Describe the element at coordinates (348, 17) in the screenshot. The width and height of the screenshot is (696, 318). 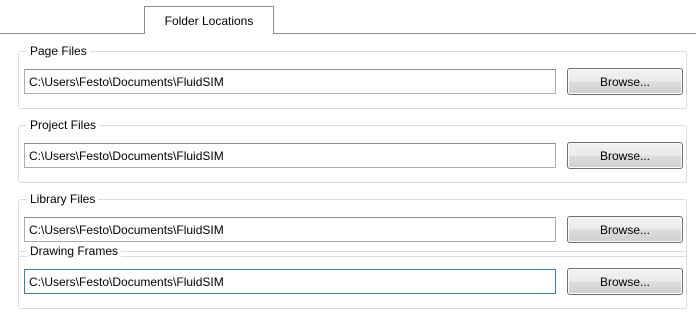
I see `tab-strip: Folder Locations` at that location.